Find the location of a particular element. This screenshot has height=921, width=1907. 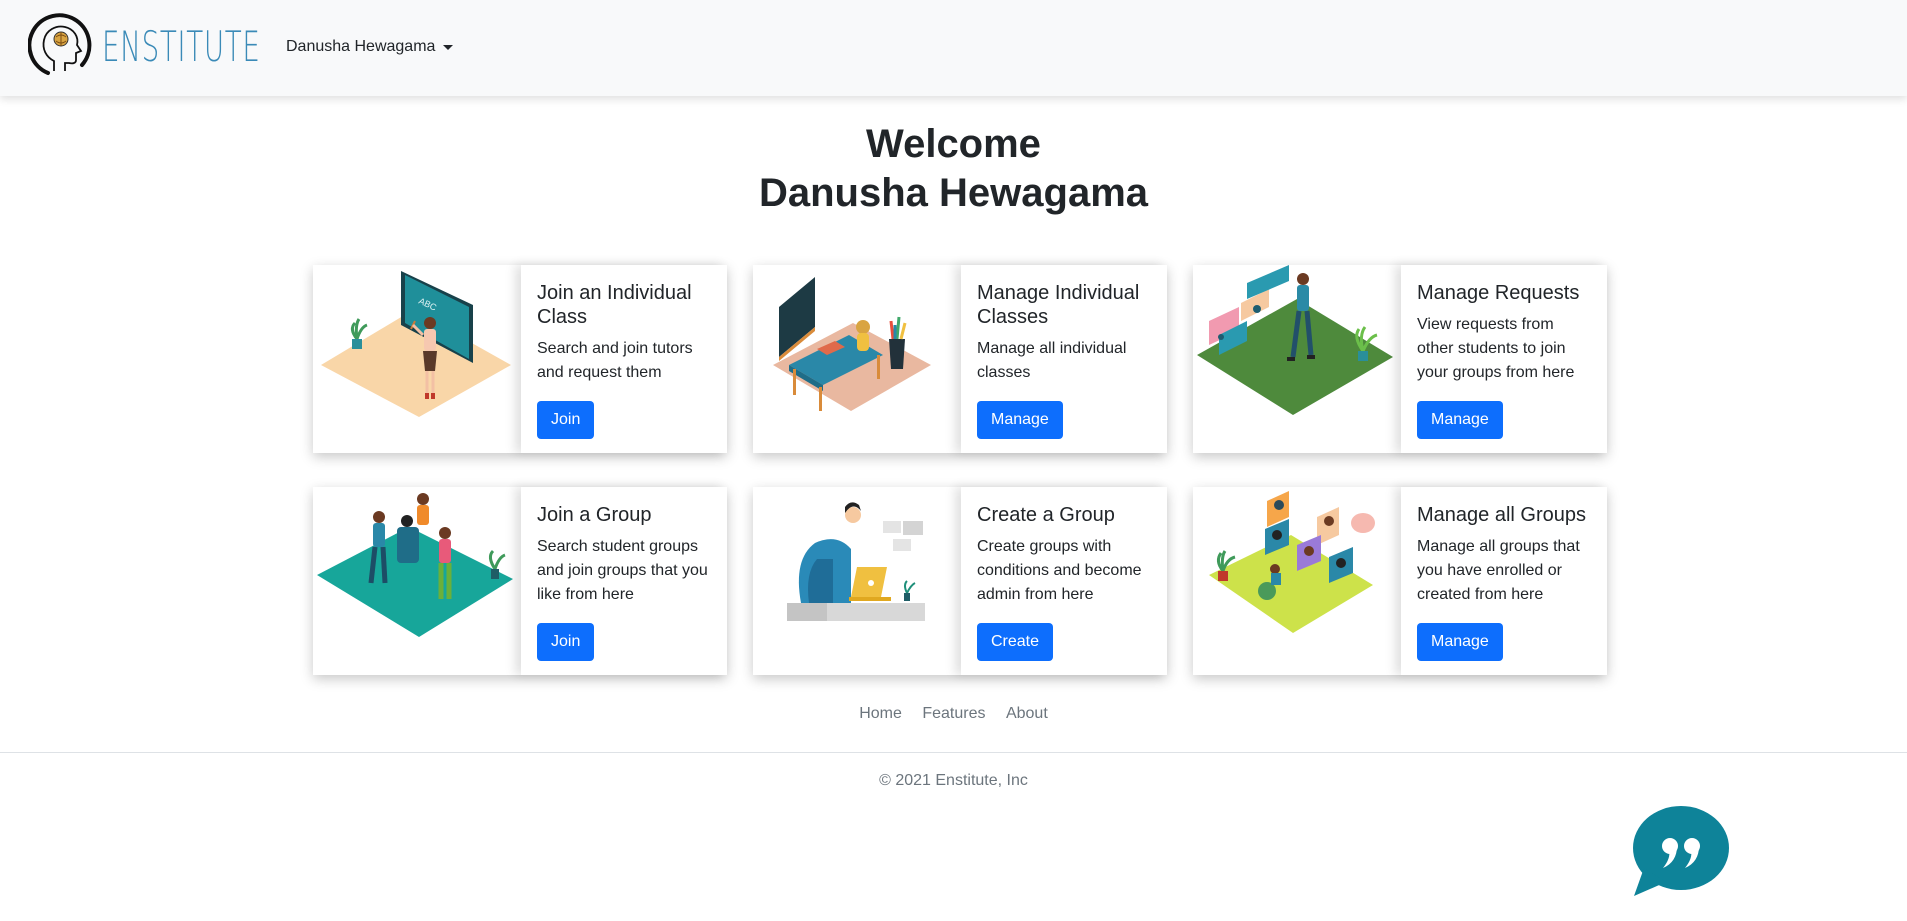

requests-illustration is located at coordinates (1296, 359).